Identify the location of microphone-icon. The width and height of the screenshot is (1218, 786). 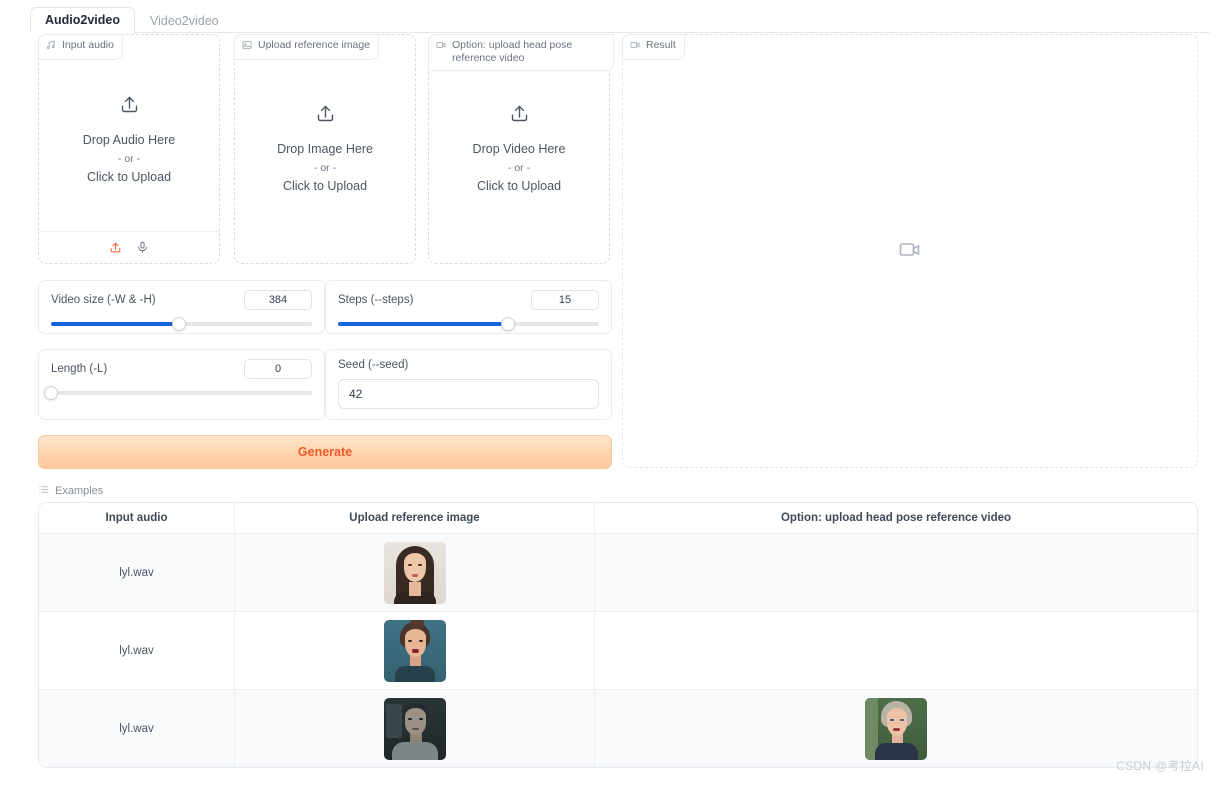
(142, 247).